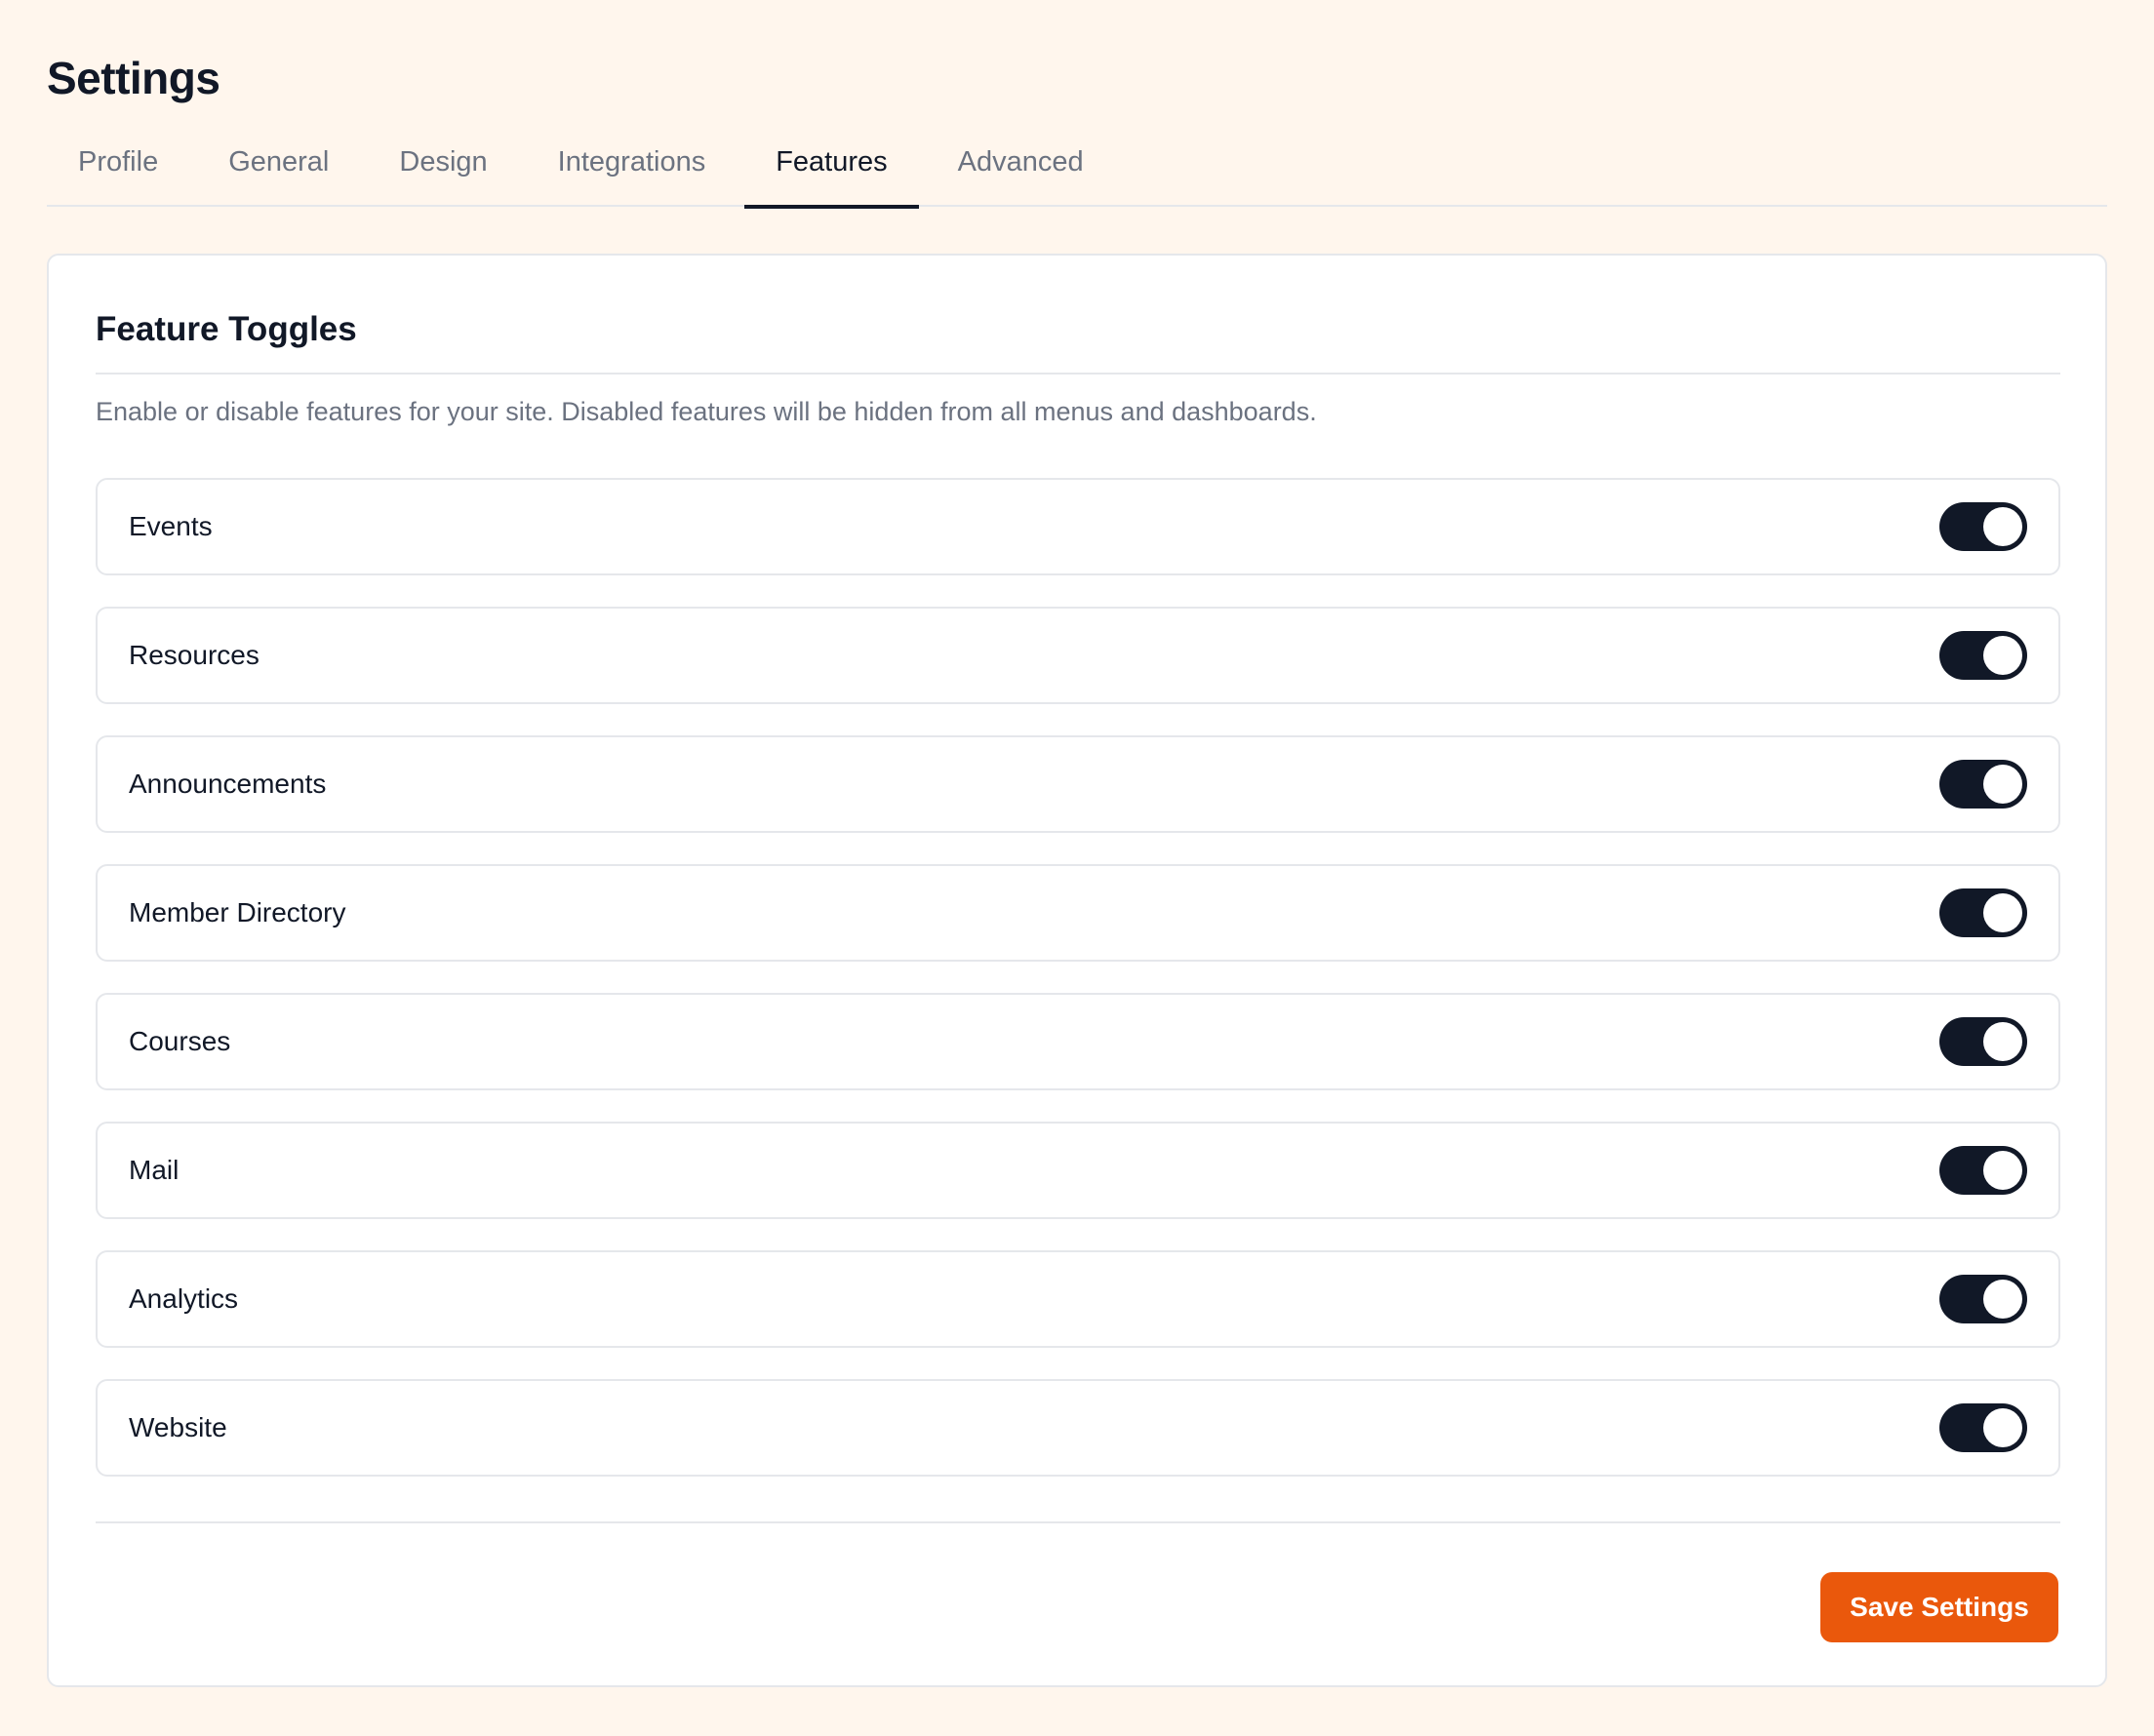  What do you see at coordinates (632, 171) in the screenshot?
I see `tab-integrations: Integrations` at bounding box center [632, 171].